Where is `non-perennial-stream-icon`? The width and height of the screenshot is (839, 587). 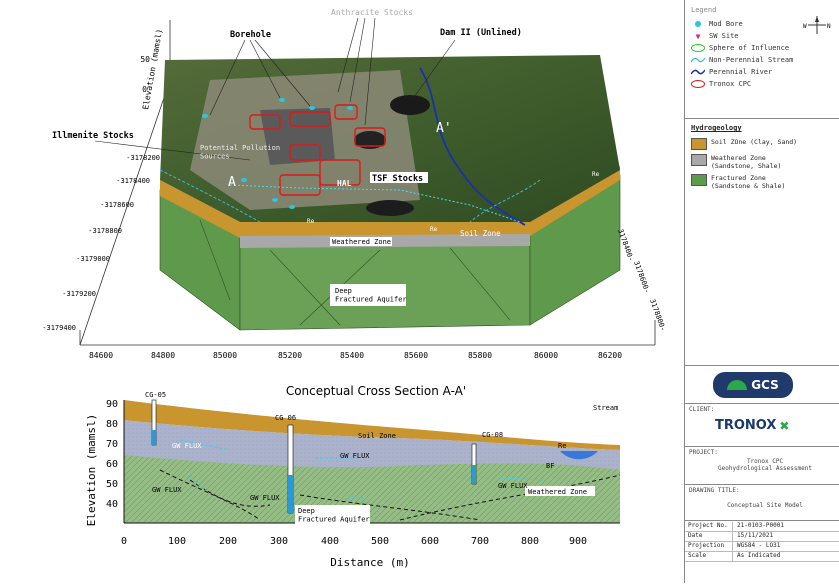 non-perennial-stream-icon is located at coordinates (698, 60).